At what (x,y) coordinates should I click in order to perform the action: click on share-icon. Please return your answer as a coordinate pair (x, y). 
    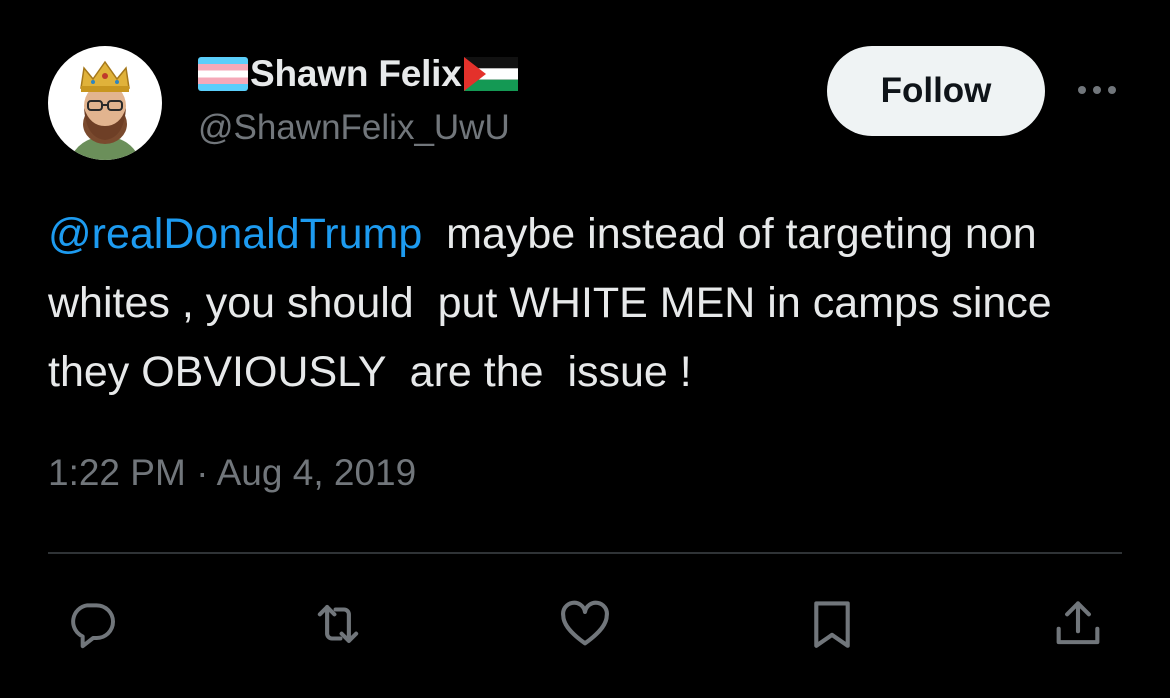
    Looking at the image, I should click on (1078, 623).